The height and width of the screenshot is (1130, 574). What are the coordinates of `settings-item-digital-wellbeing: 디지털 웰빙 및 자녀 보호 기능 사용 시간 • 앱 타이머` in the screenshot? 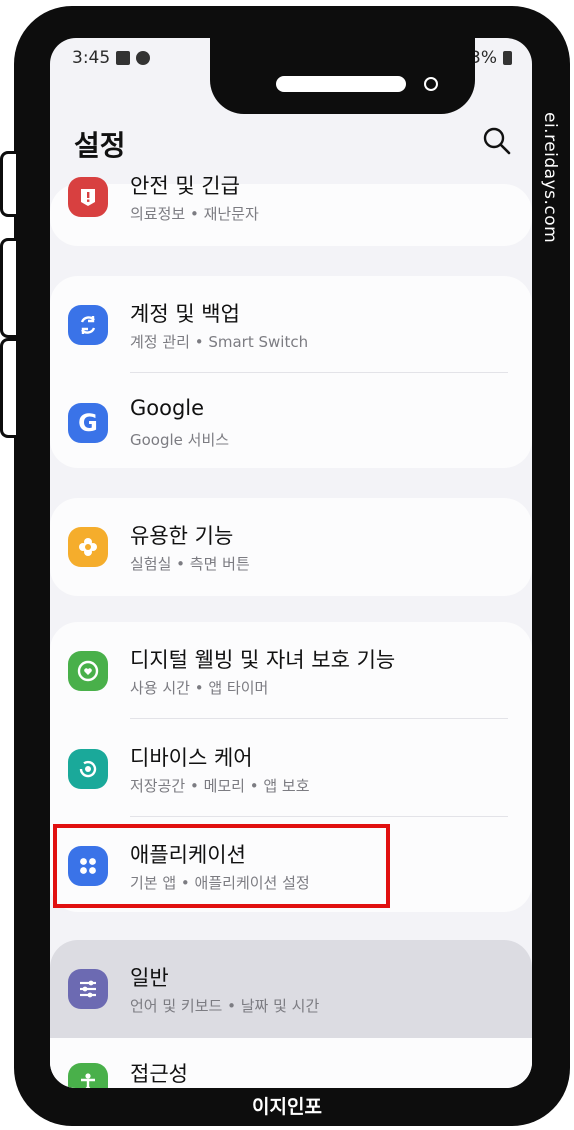 It's located at (291, 671).